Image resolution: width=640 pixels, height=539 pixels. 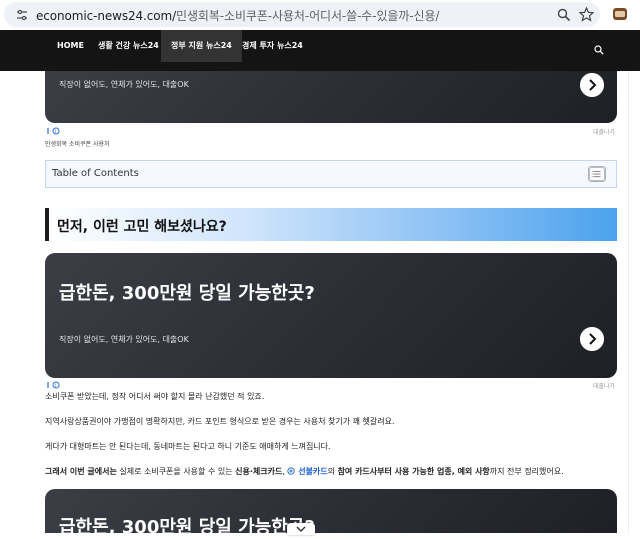 I want to click on extension-icon, so click(x=620, y=14).